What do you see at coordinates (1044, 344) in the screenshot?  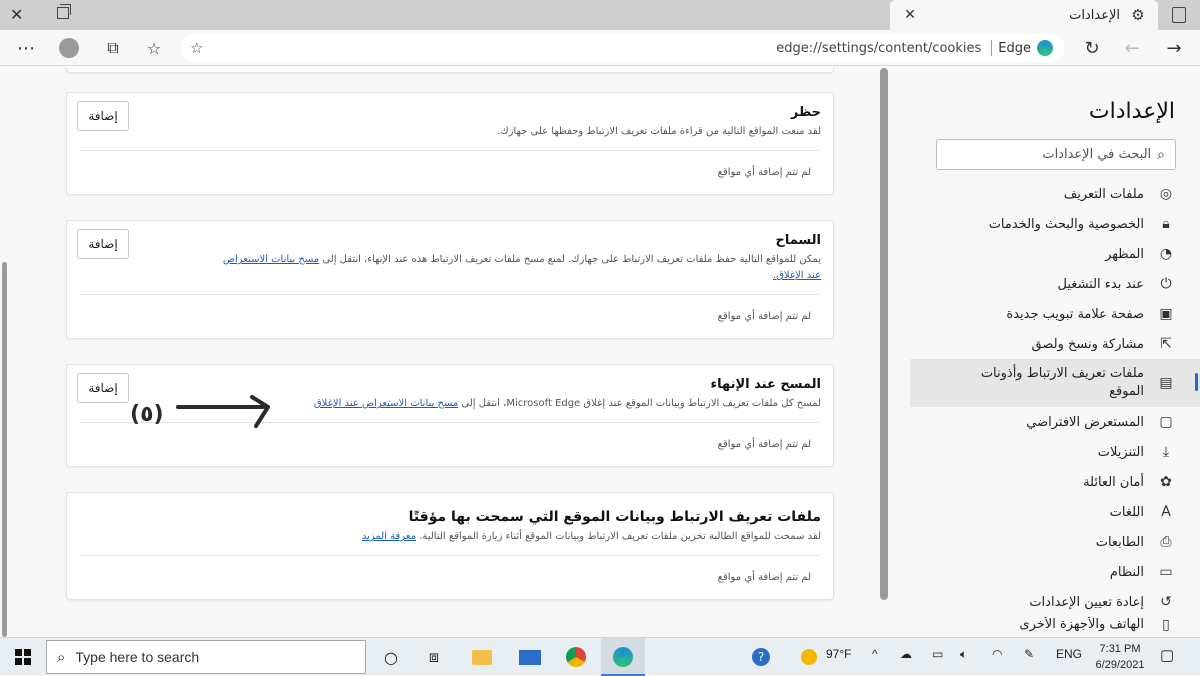 I see `sidebar-item-share: ⇱ مشاركة ونسخ ولصق` at bounding box center [1044, 344].